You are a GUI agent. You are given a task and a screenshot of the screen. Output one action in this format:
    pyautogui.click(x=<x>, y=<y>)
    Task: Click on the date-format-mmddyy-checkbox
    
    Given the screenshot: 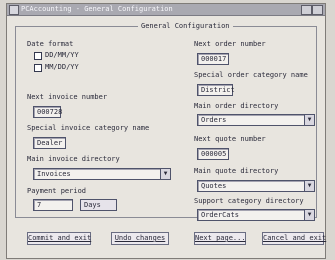 What is the action you would take?
    pyautogui.click(x=38, y=68)
    